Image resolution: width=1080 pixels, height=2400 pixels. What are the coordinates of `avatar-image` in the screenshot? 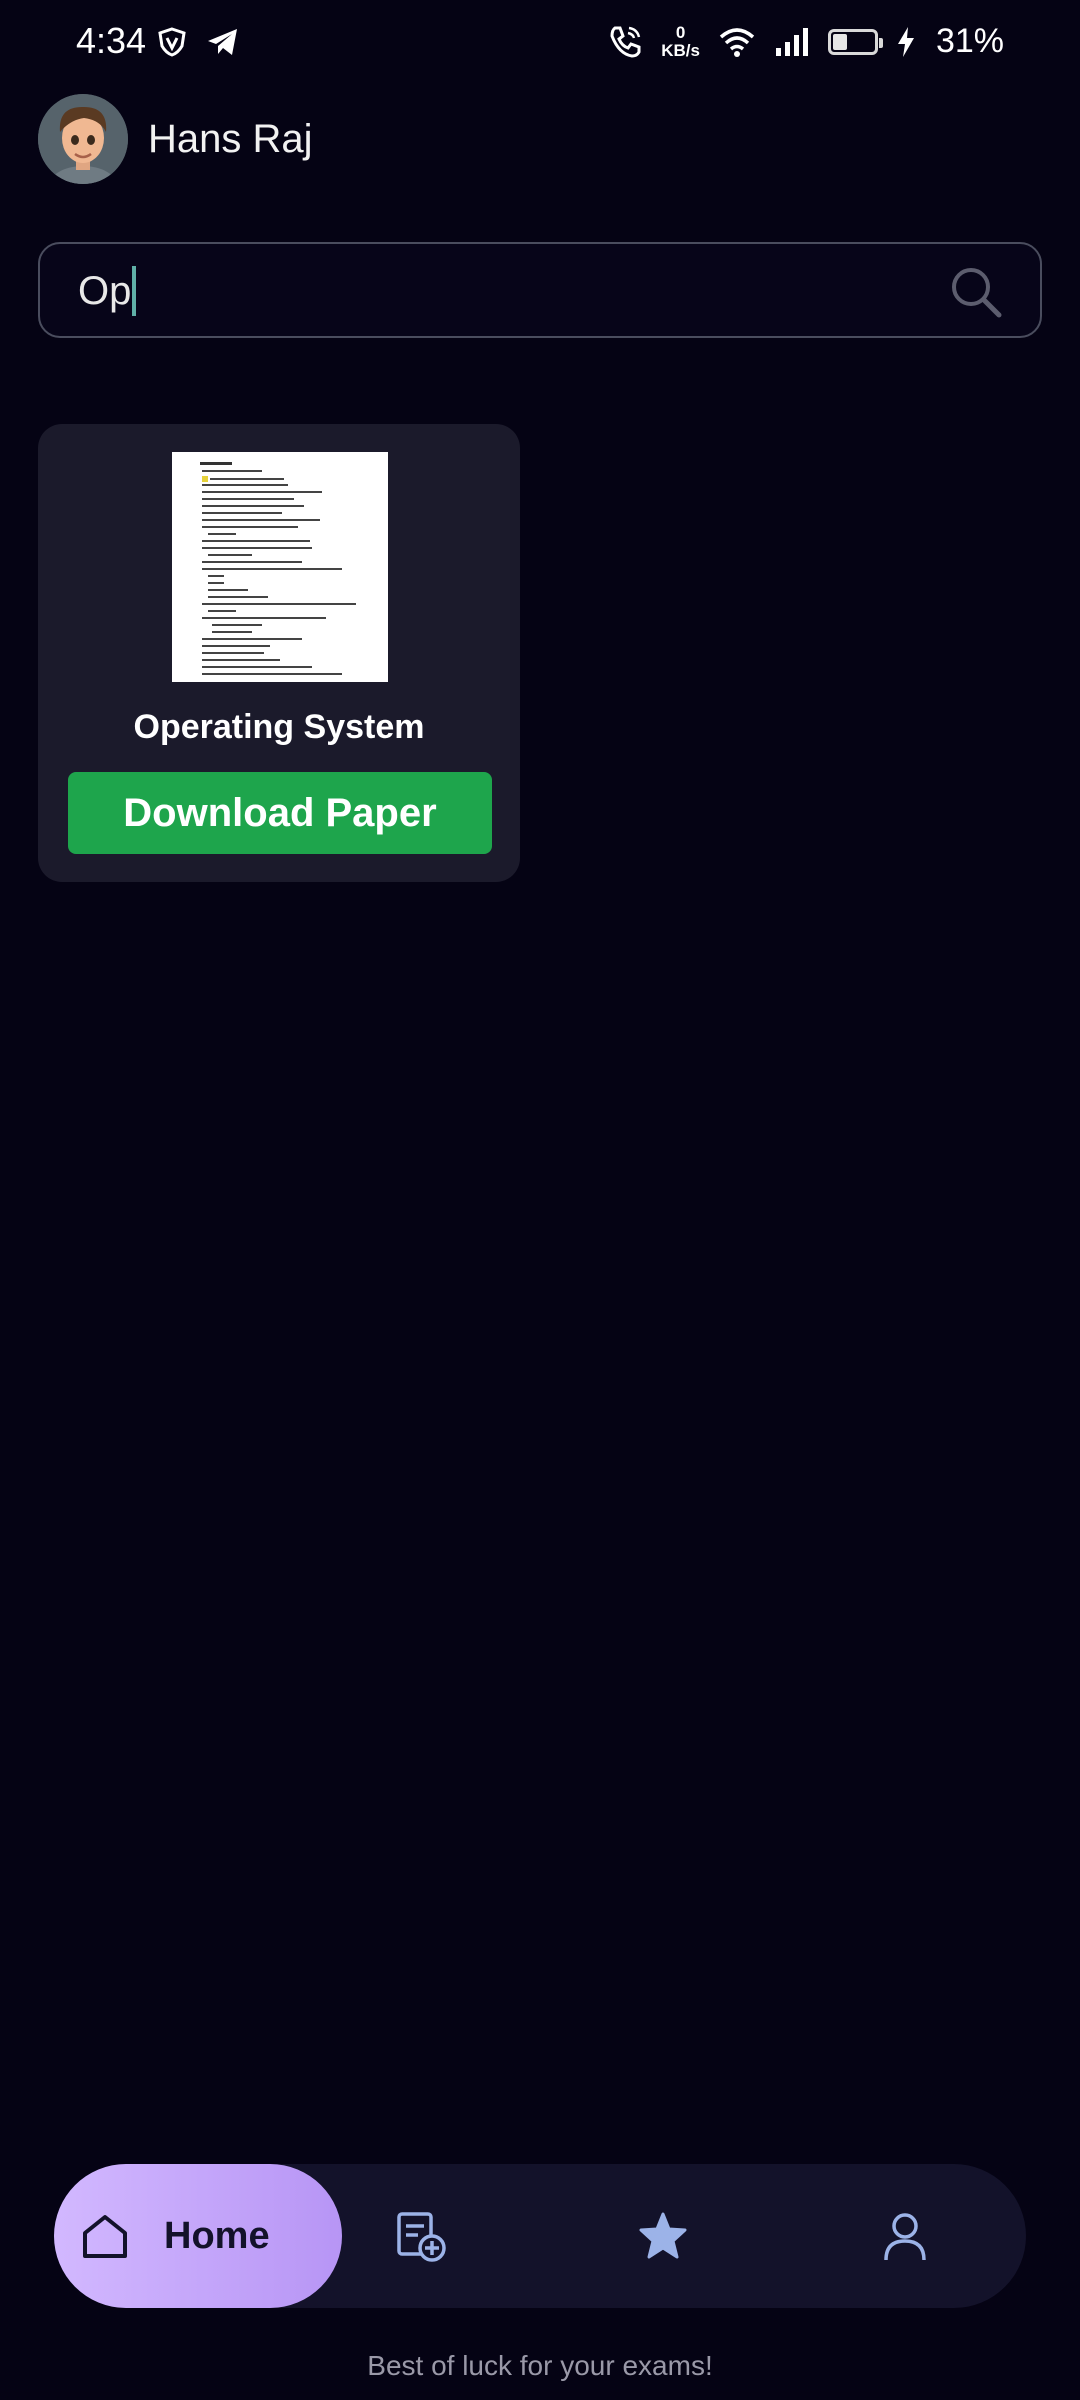 It's located at (83, 139).